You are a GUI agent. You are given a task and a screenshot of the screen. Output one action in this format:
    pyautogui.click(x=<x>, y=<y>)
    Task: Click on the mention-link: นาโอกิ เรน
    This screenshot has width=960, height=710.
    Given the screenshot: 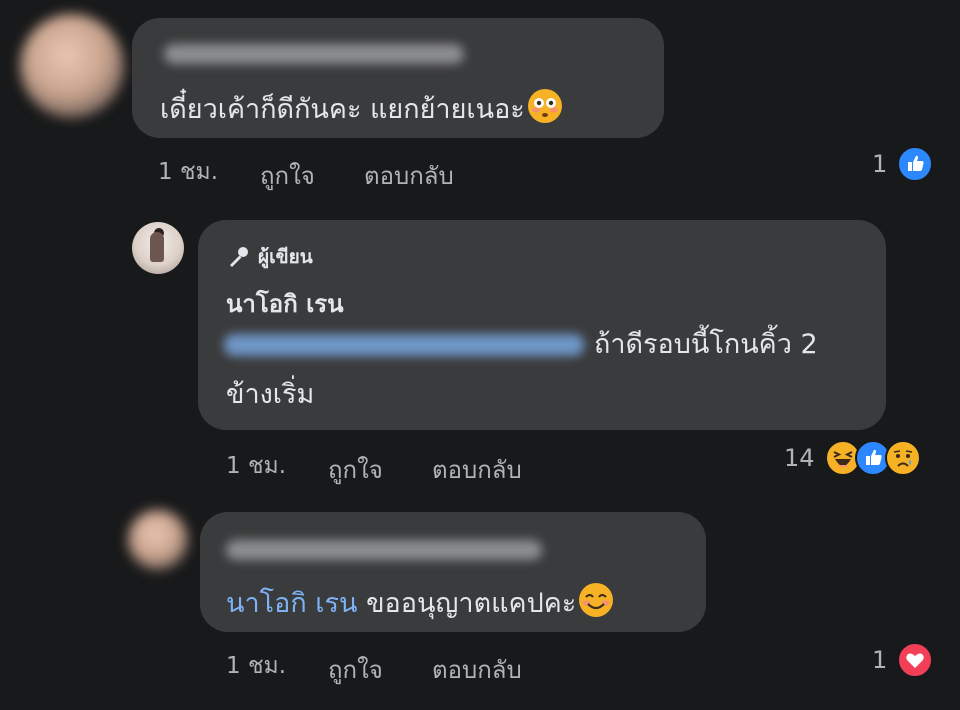 What is the action you would take?
    pyautogui.click(x=291, y=603)
    